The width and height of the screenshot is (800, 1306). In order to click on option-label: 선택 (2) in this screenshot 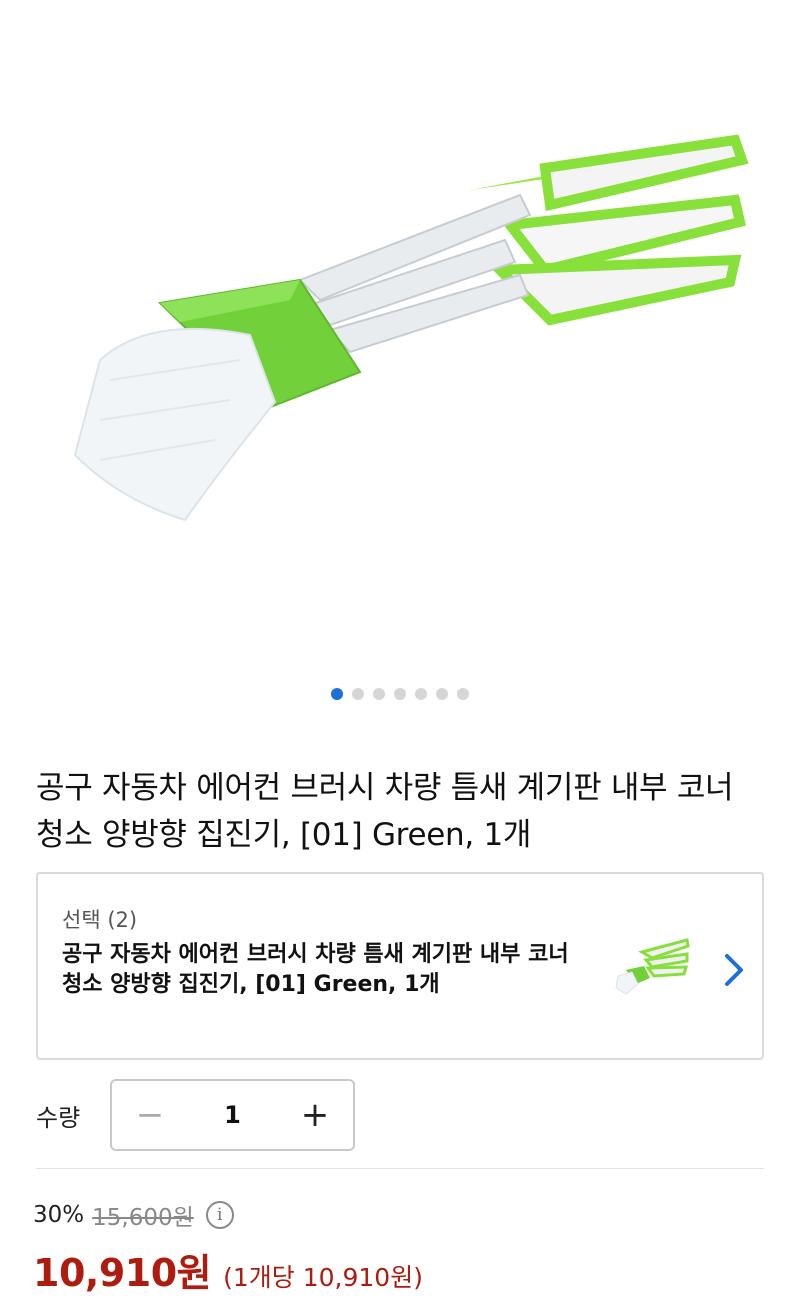, I will do `click(100, 920)`.